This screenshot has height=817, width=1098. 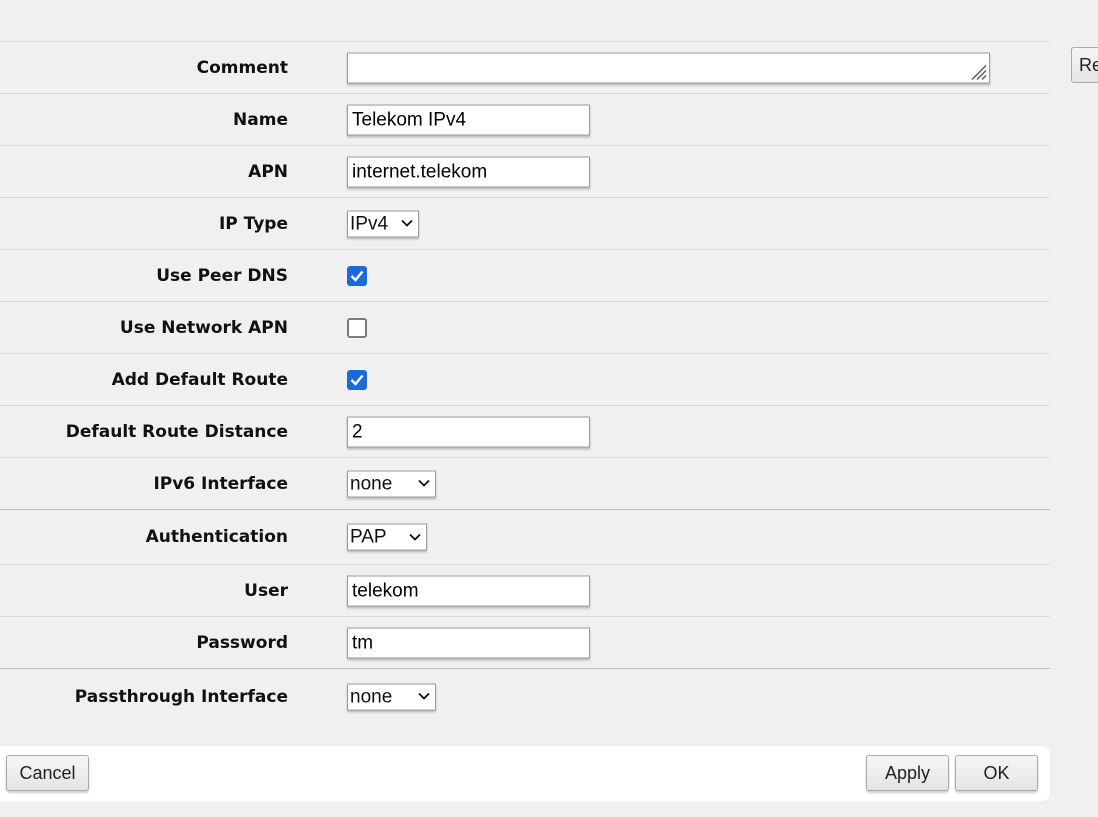 I want to click on row-user: User telekom, so click(x=525, y=591).